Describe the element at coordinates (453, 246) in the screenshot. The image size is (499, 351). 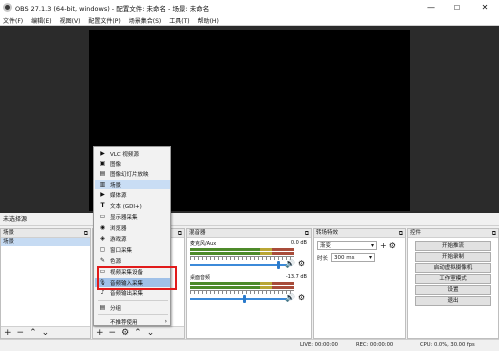
I see `start-streaming-button: 开始推流` at that location.